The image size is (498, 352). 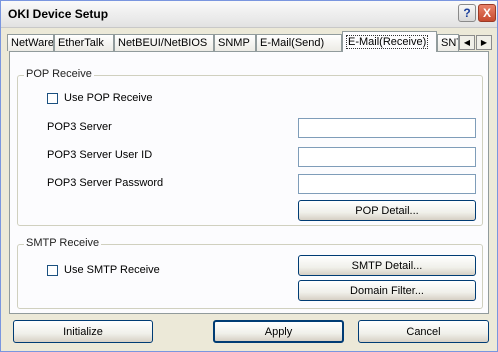 What do you see at coordinates (389, 41) in the screenshot?
I see `tab-email-receive: E-Mail(Receive)` at bounding box center [389, 41].